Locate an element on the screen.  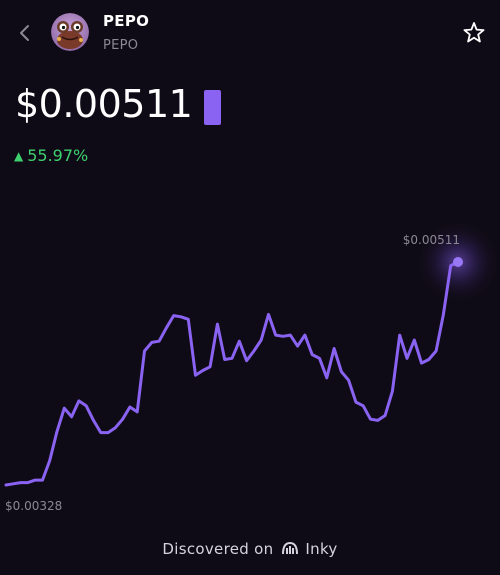
price-change: ▲ 55.97% is located at coordinates (51, 155).